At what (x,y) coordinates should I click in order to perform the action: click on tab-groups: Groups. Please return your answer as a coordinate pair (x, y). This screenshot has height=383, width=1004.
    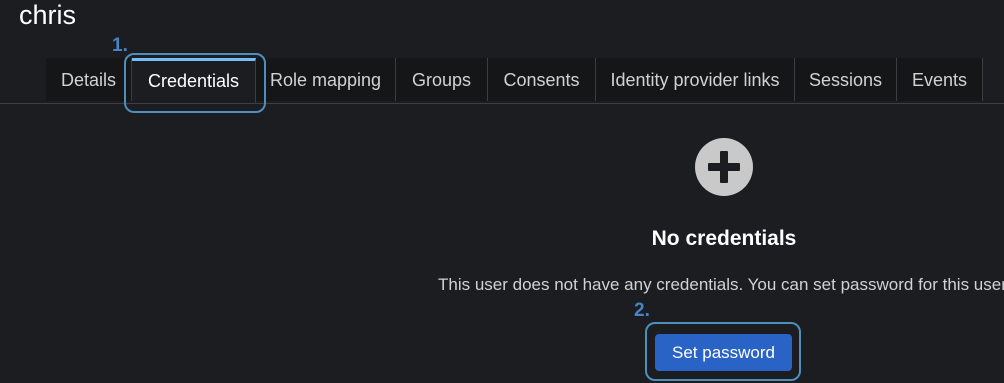
    Looking at the image, I should click on (442, 79).